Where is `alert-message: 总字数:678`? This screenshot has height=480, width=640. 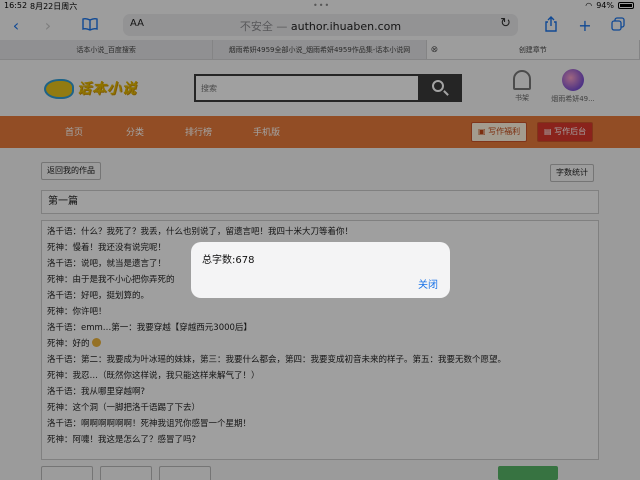
alert-message: 总字数:678 is located at coordinates (228, 260).